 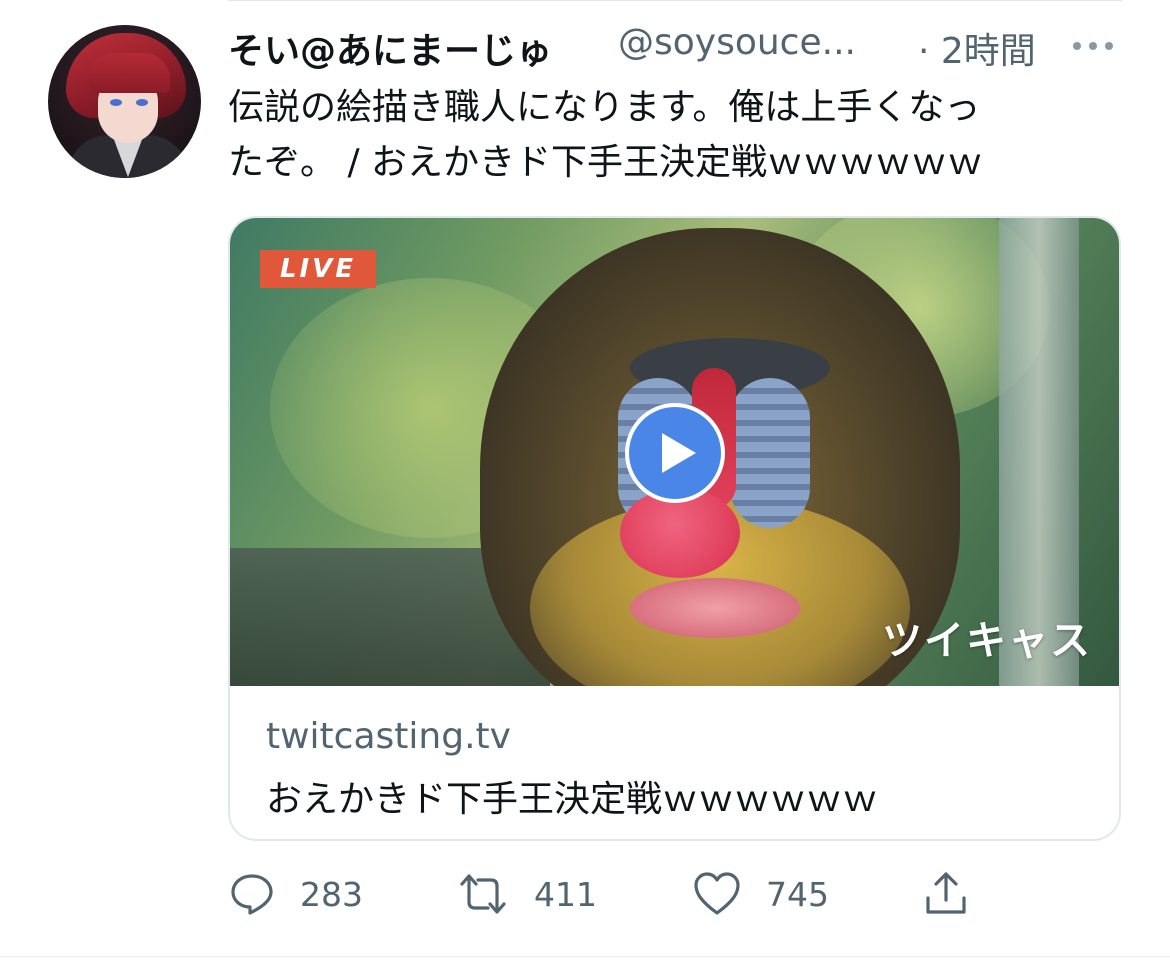 What do you see at coordinates (1077, 46) in the screenshot?
I see `ellipsis-icon` at bounding box center [1077, 46].